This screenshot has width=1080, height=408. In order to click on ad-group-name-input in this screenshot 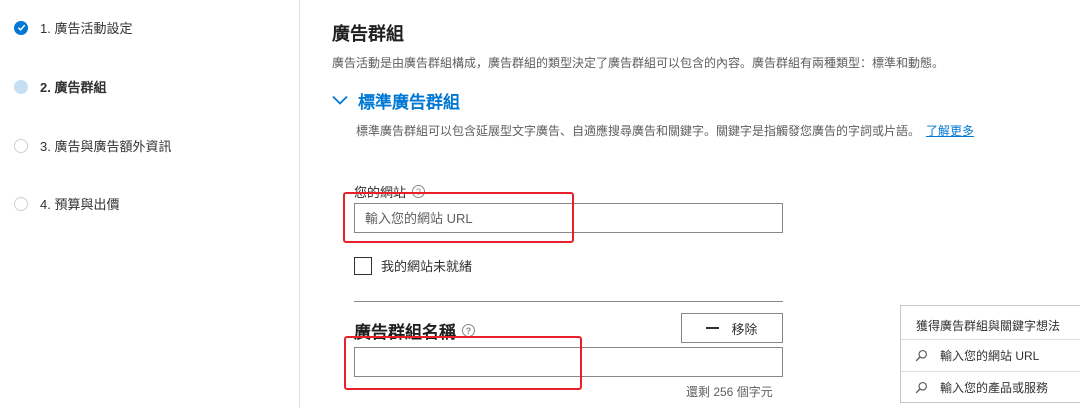, I will do `click(568, 362)`.